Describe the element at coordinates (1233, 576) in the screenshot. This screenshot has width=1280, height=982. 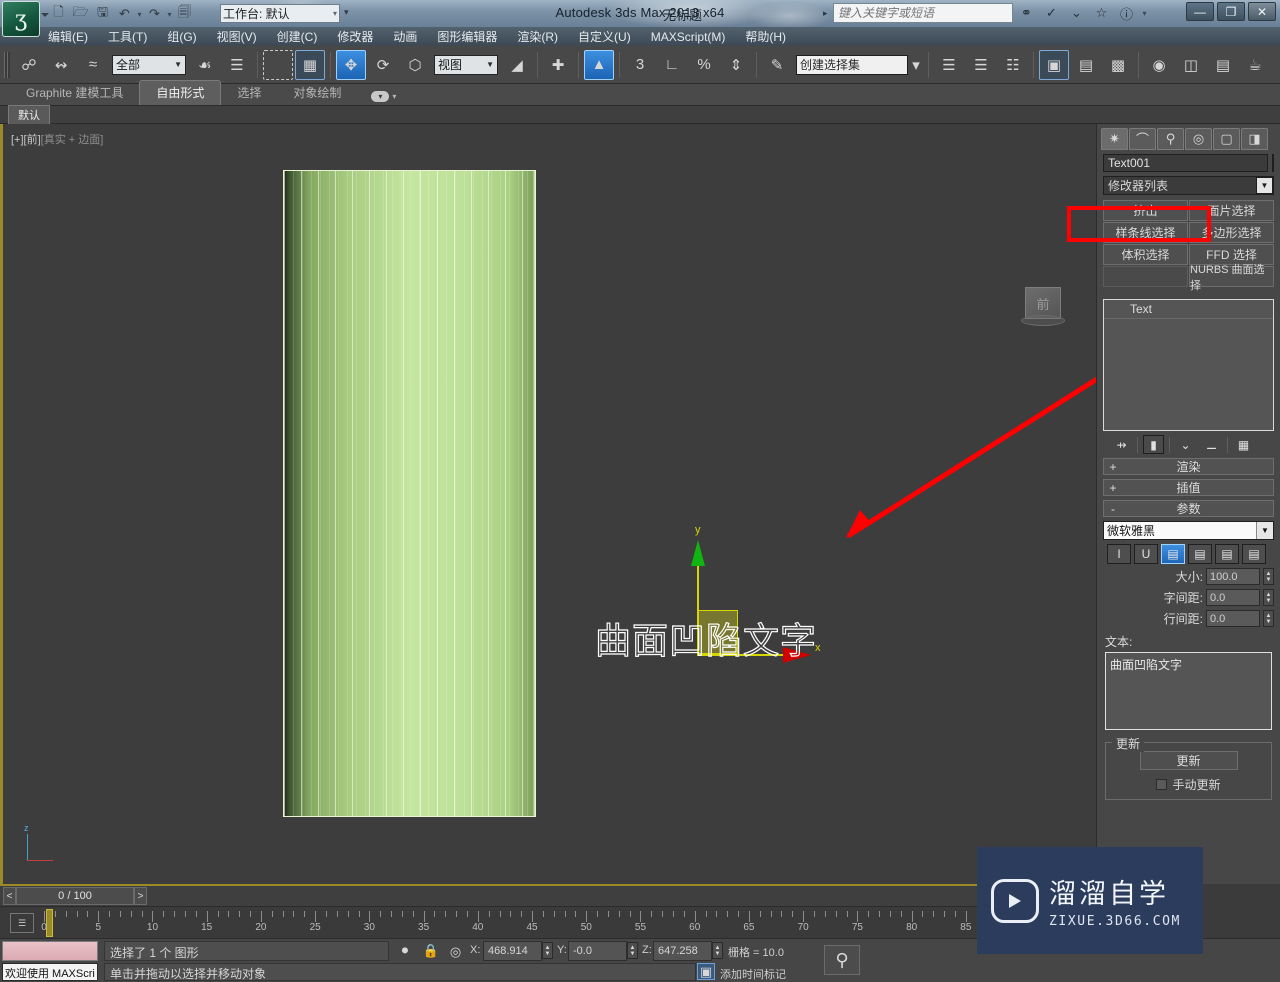
I see `size-input: 100.0` at that location.